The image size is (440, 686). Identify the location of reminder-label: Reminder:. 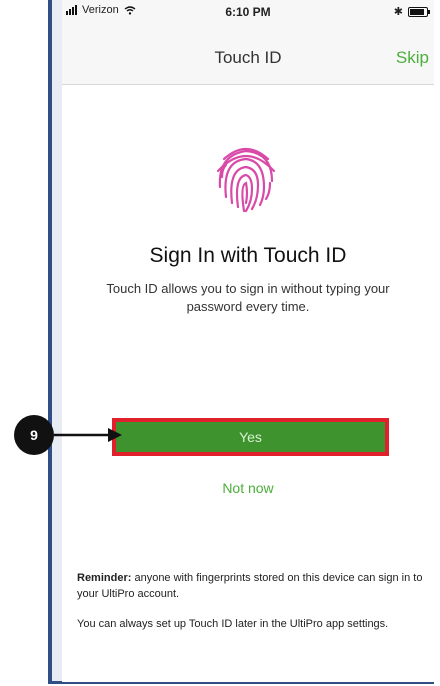
(104, 578).